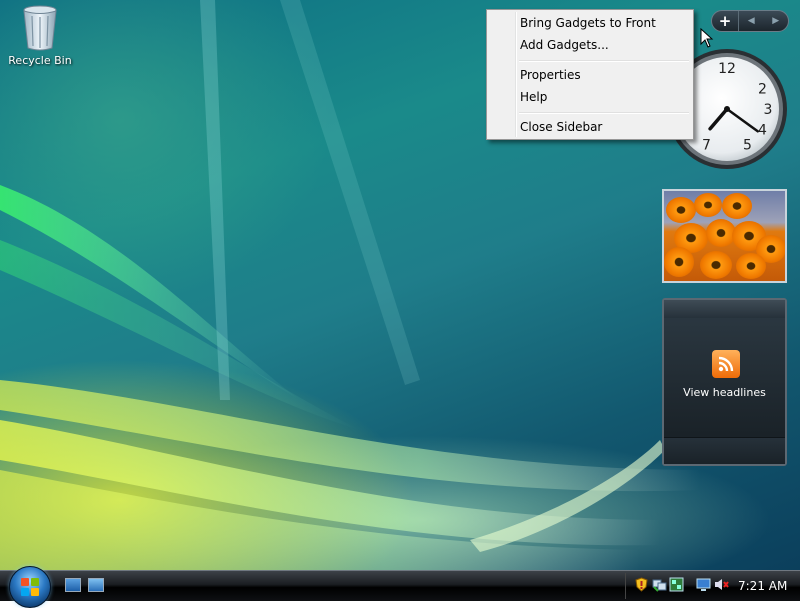 This screenshot has width=800, height=608. I want to click on view-headlines-link: View headlines, so click(724, 392).